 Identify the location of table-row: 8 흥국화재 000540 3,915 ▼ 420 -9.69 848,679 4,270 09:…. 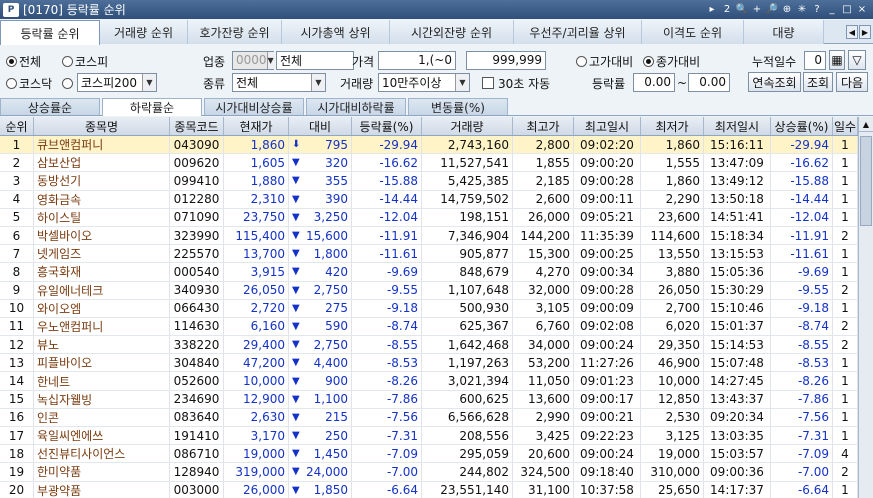
(429, 272).